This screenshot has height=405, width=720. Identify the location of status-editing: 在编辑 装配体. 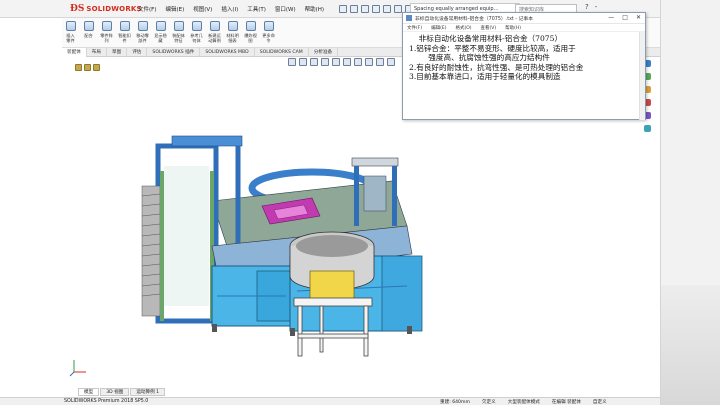
(566, 402).